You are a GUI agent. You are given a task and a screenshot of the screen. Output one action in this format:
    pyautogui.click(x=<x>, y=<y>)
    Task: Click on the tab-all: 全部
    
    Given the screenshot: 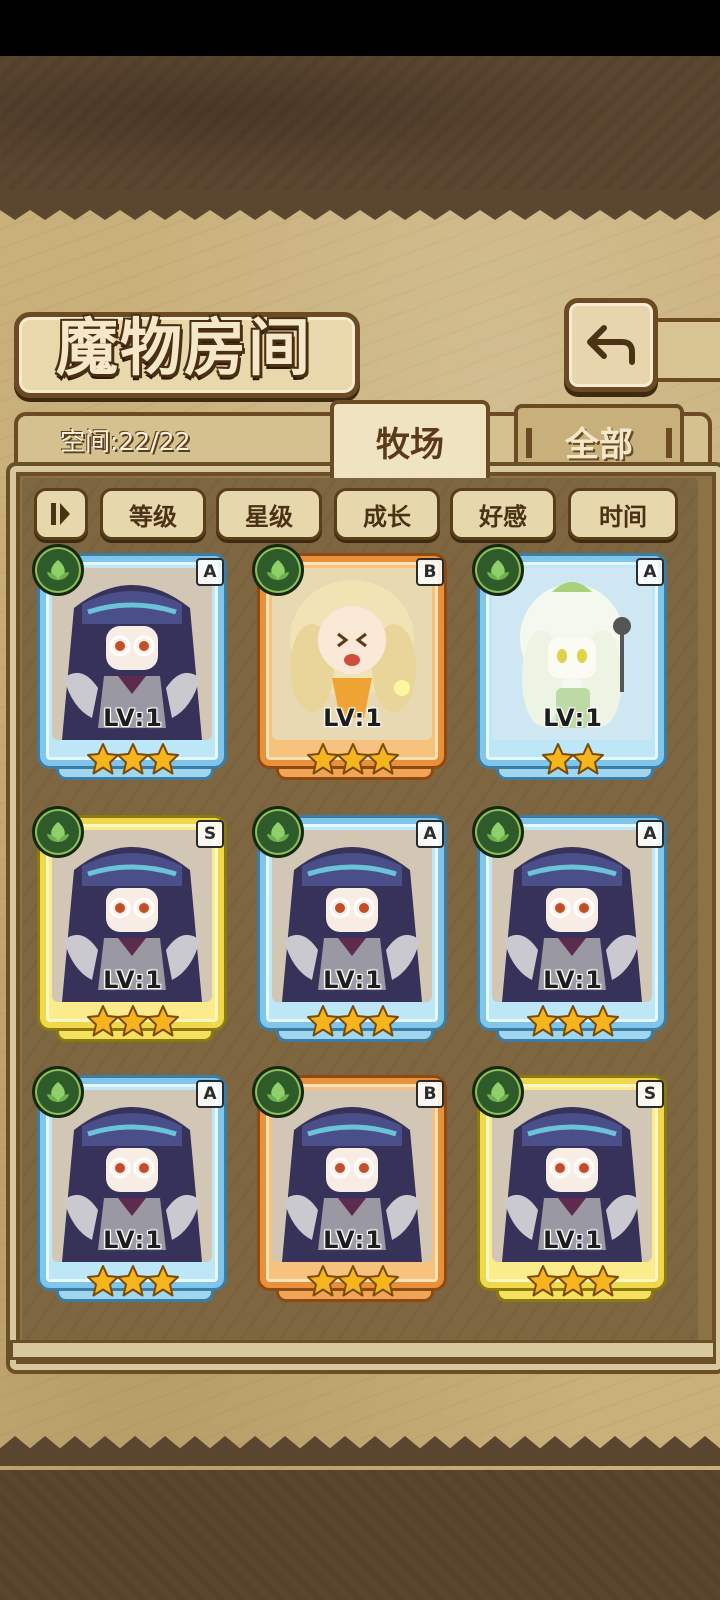 What is the action you would take?
    pyautogui.click(x=599, y=439)
    